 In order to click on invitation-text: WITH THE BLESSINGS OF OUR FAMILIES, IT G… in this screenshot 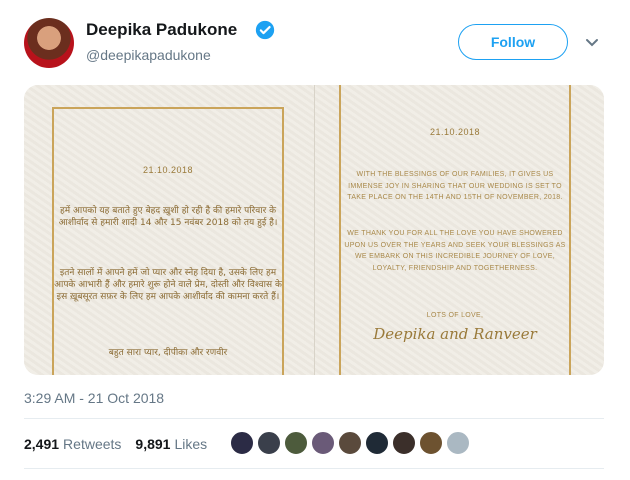, I will do `click(455, 186)`.